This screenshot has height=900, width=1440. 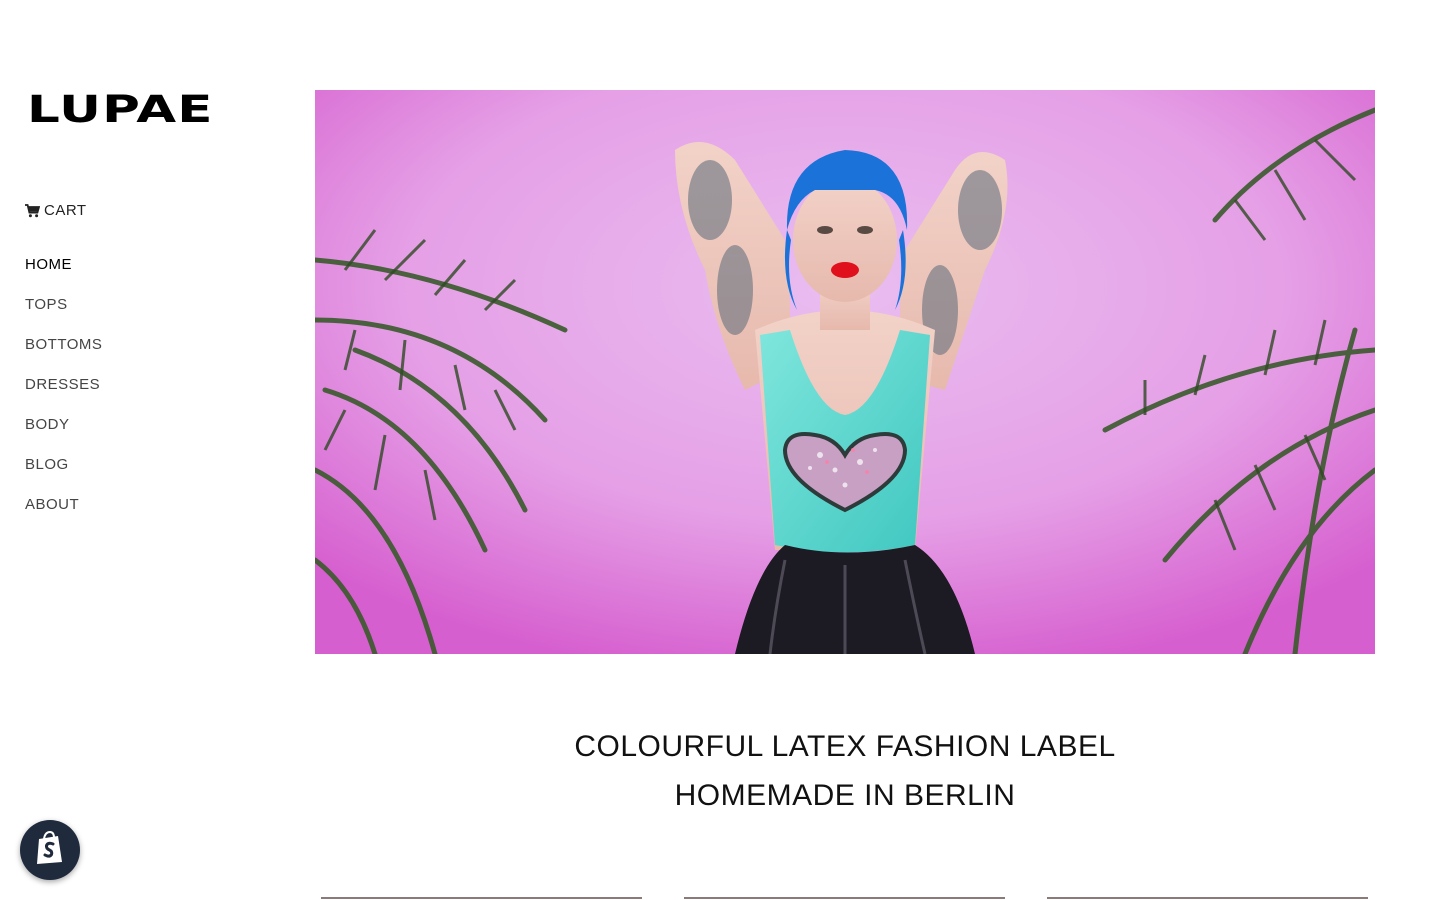 What do you see at coordinates (481, 898) in the screenshot?
I see `product-card-1-edge` at bounding box center [481, 898].